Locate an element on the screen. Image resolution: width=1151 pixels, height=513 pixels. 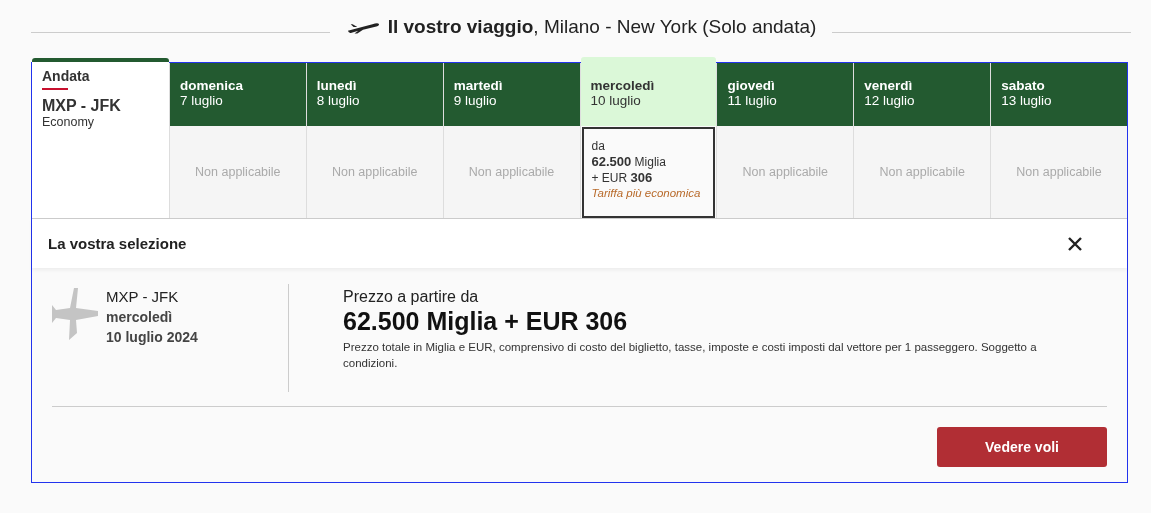
miles-text: 62.500 Miglia is located at coordinates (629, 162).